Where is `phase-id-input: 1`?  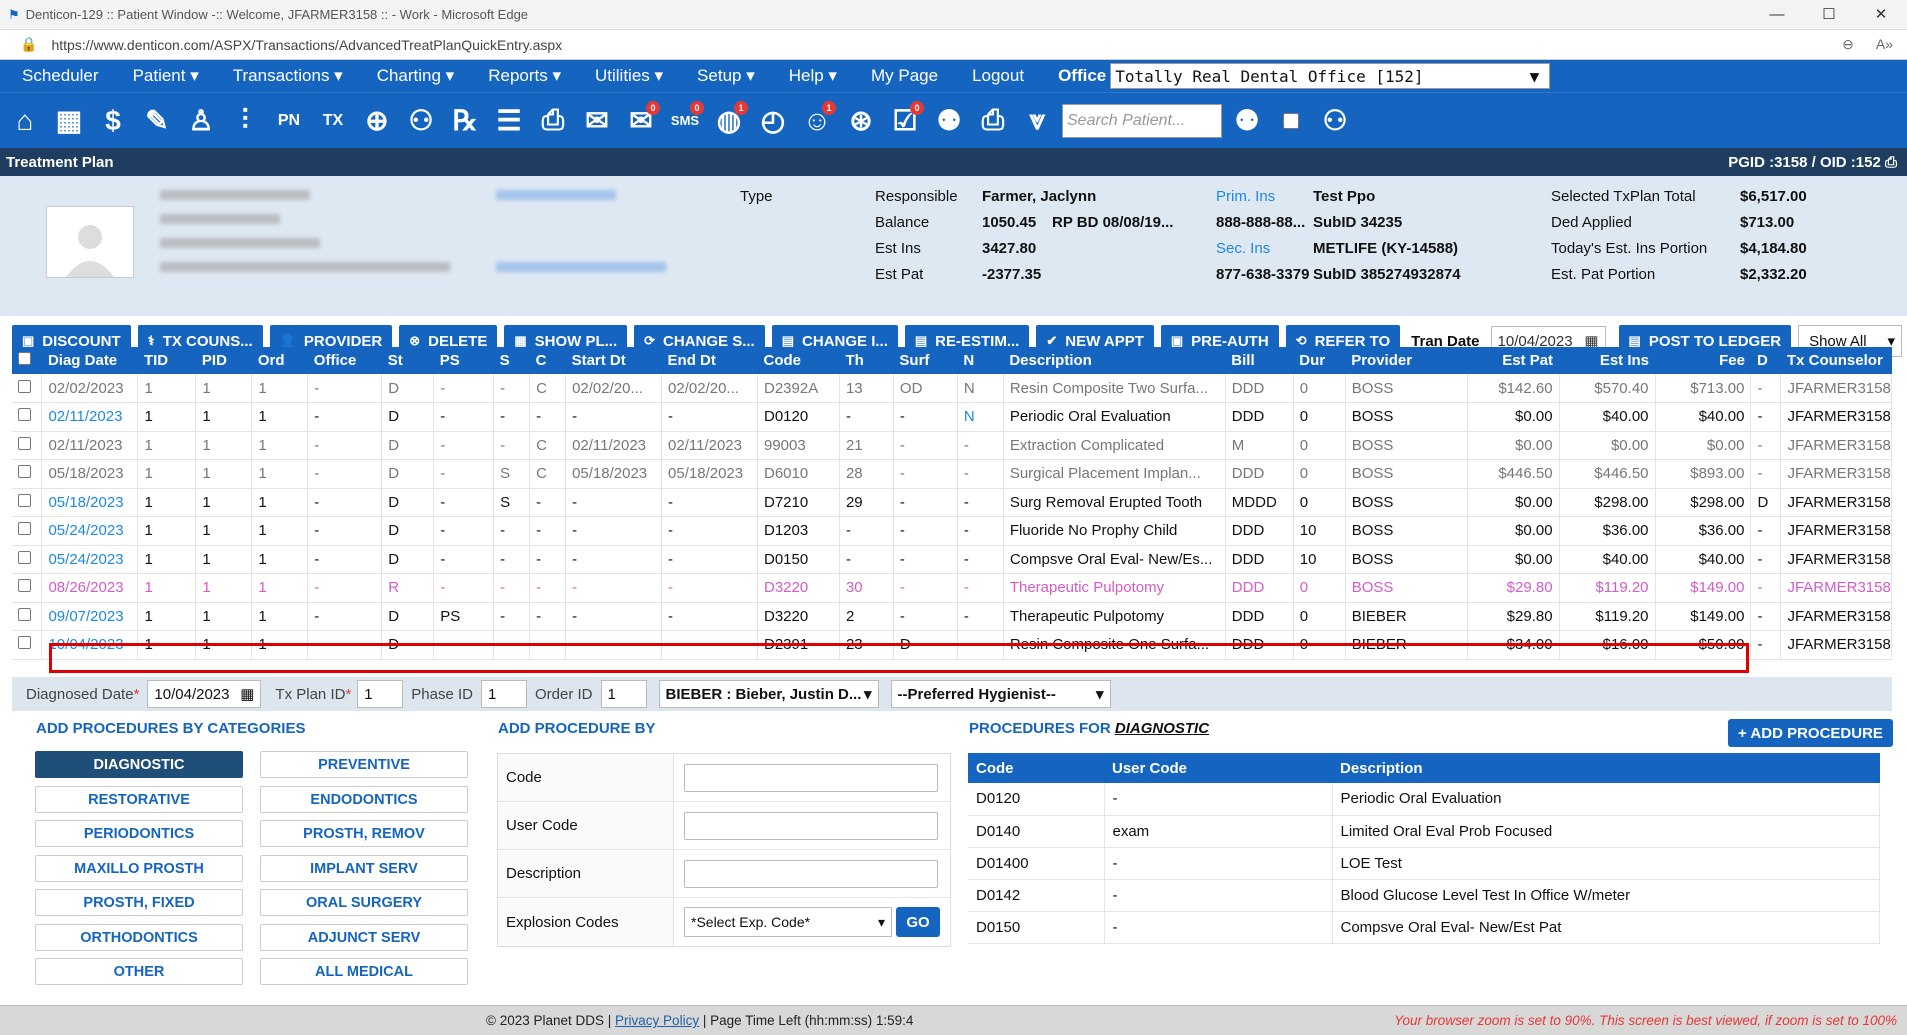
phase-id-input: 1 is located at coordinates (504, 694).